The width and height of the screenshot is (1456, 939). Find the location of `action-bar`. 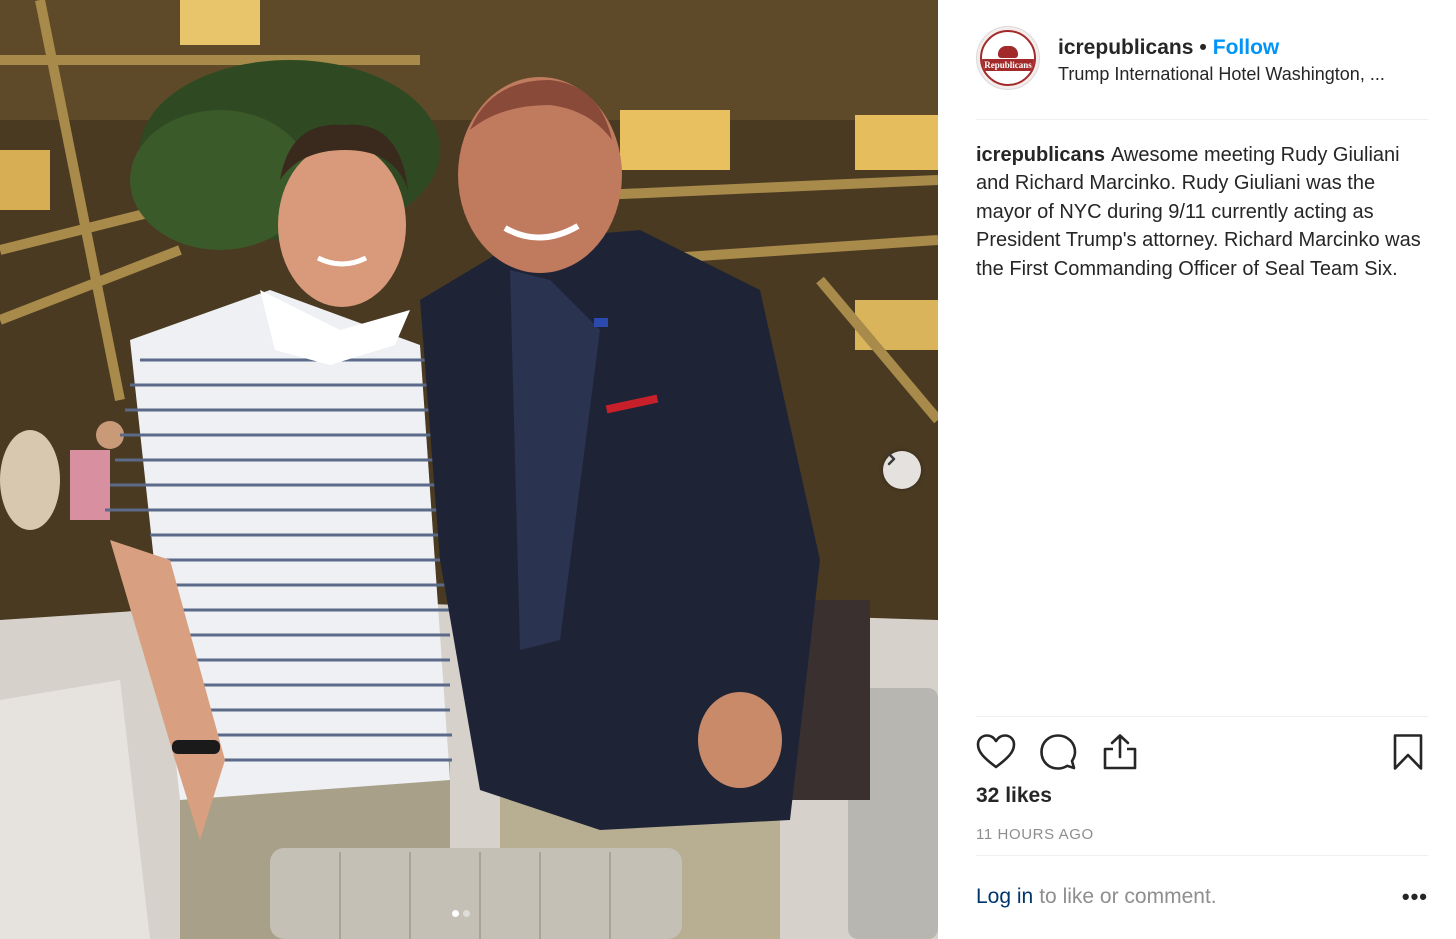

action-bar is located at coordinates (1202, 752).